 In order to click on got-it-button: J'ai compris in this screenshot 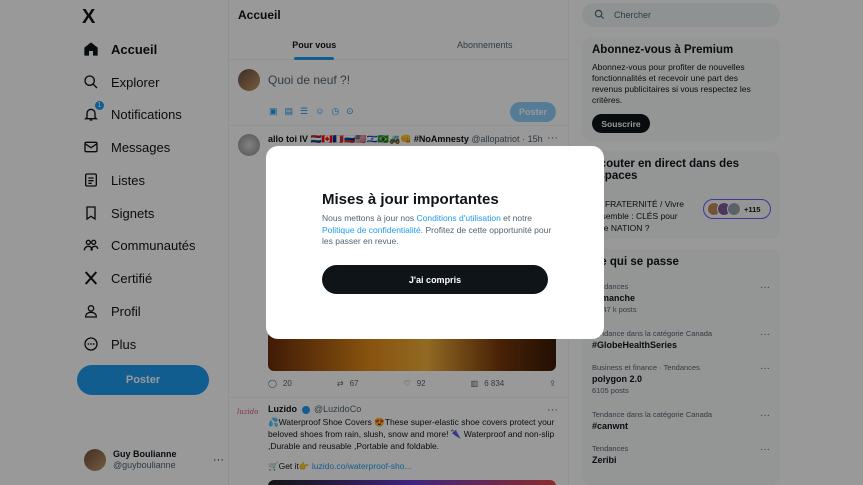, I will do `click(435, 279)`.